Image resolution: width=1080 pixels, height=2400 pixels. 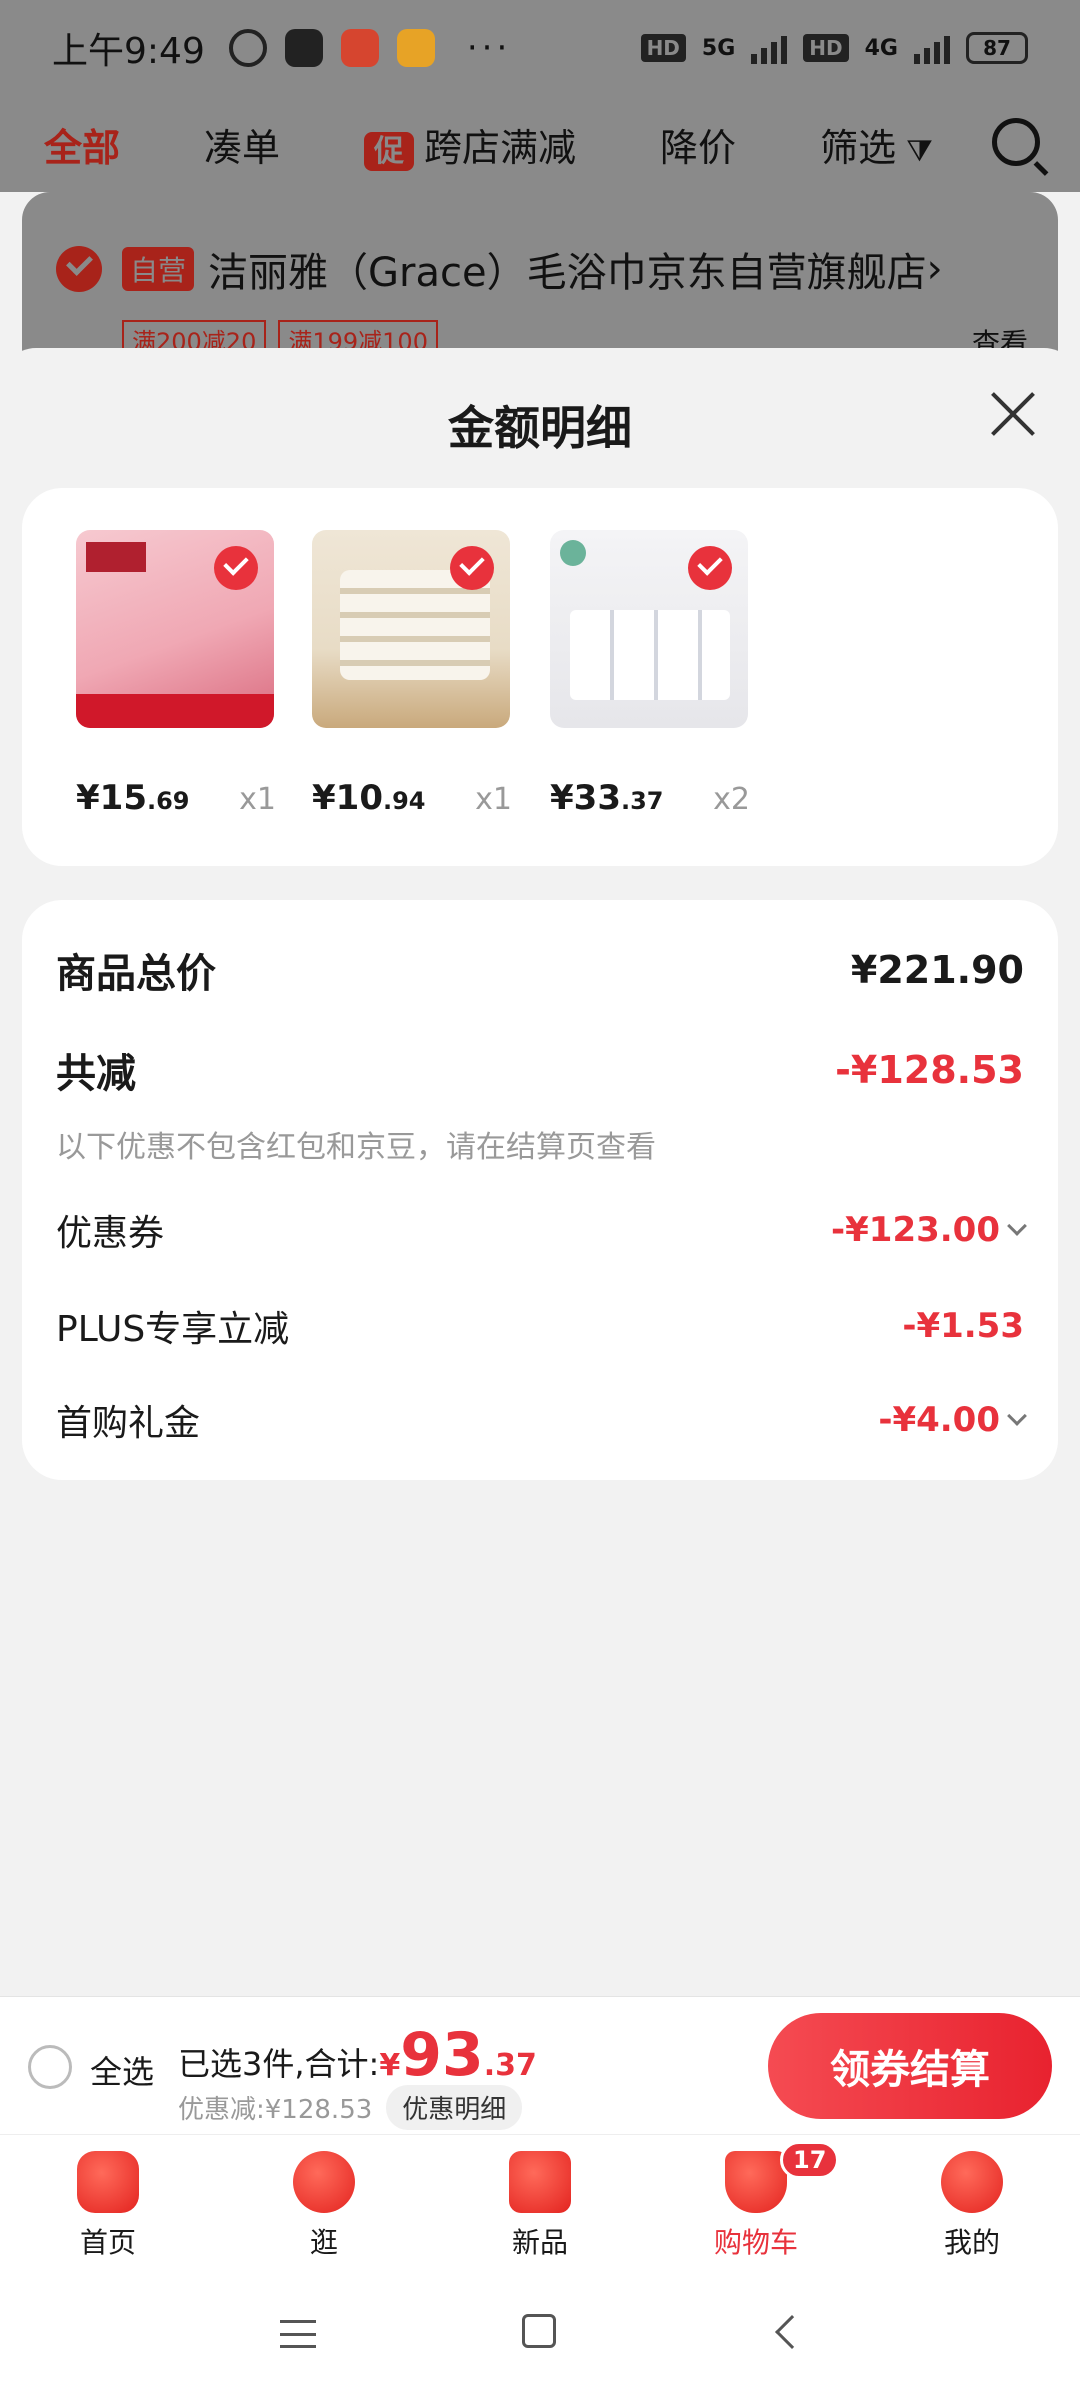 What do you see at coordinates (500, 147) in the screenshot?
I see `tab-cross-store-label: 跨店满减` at bounding box center [500, 147].